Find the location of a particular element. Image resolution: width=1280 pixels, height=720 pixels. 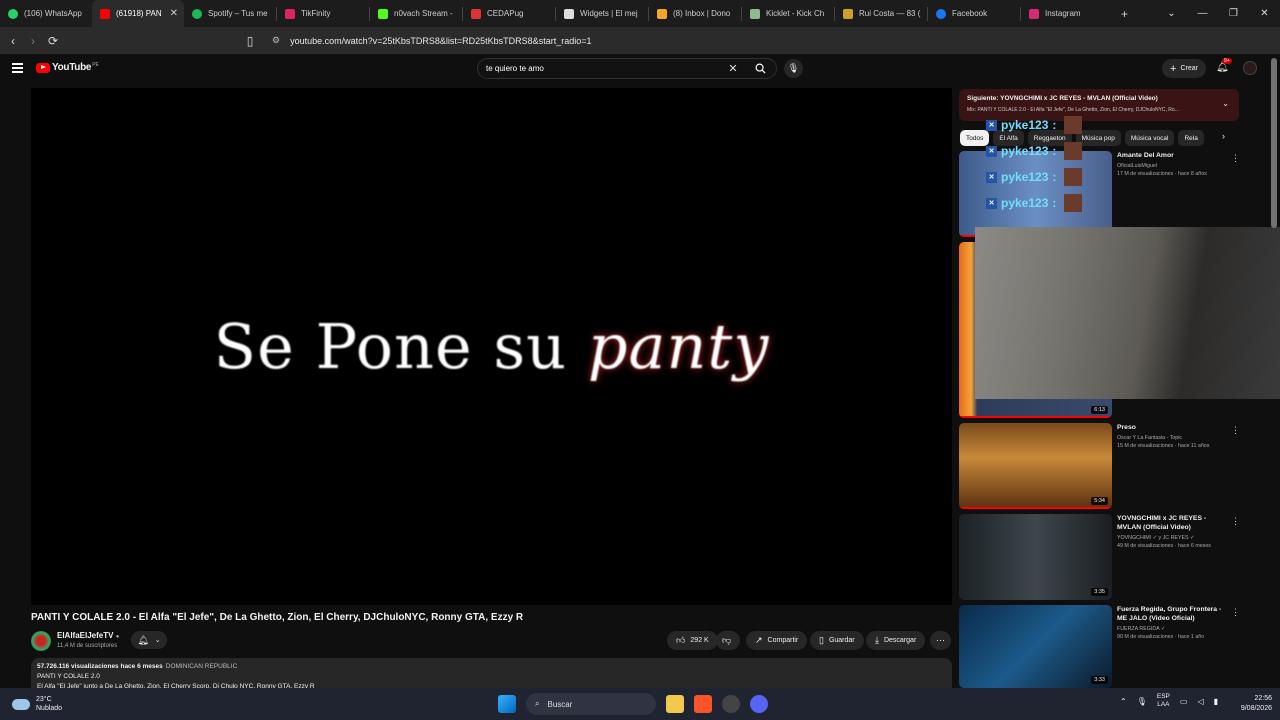

minimize-icon: — is located at coordinates (1202, 13).